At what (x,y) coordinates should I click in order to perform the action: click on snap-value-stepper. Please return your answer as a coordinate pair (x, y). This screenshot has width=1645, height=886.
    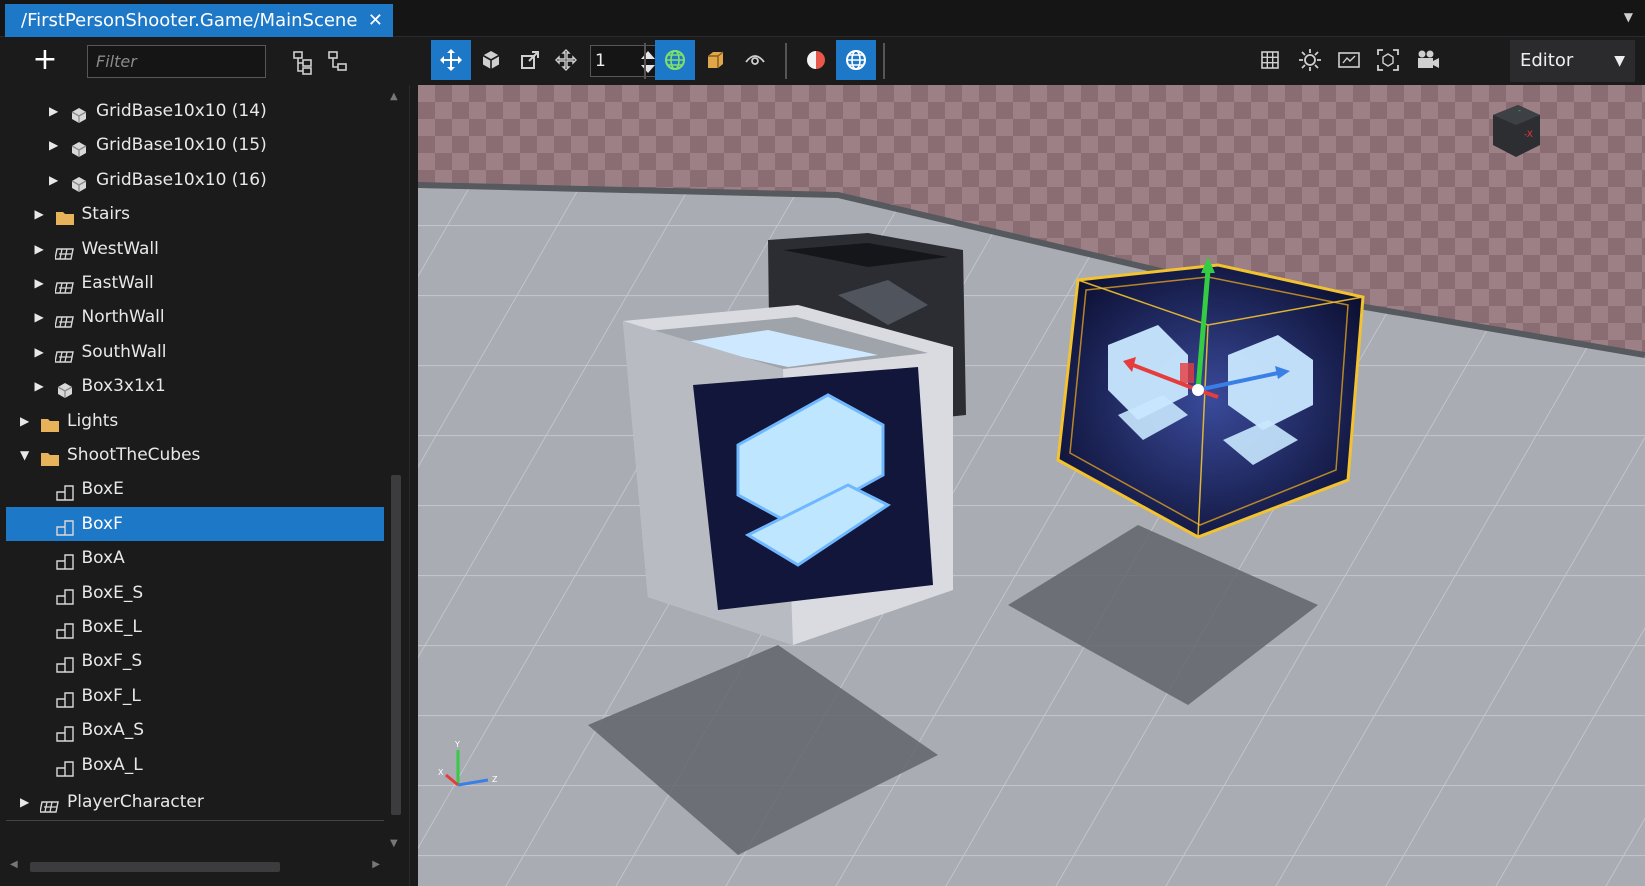
    Looking at the image, I should click on (626, 61).